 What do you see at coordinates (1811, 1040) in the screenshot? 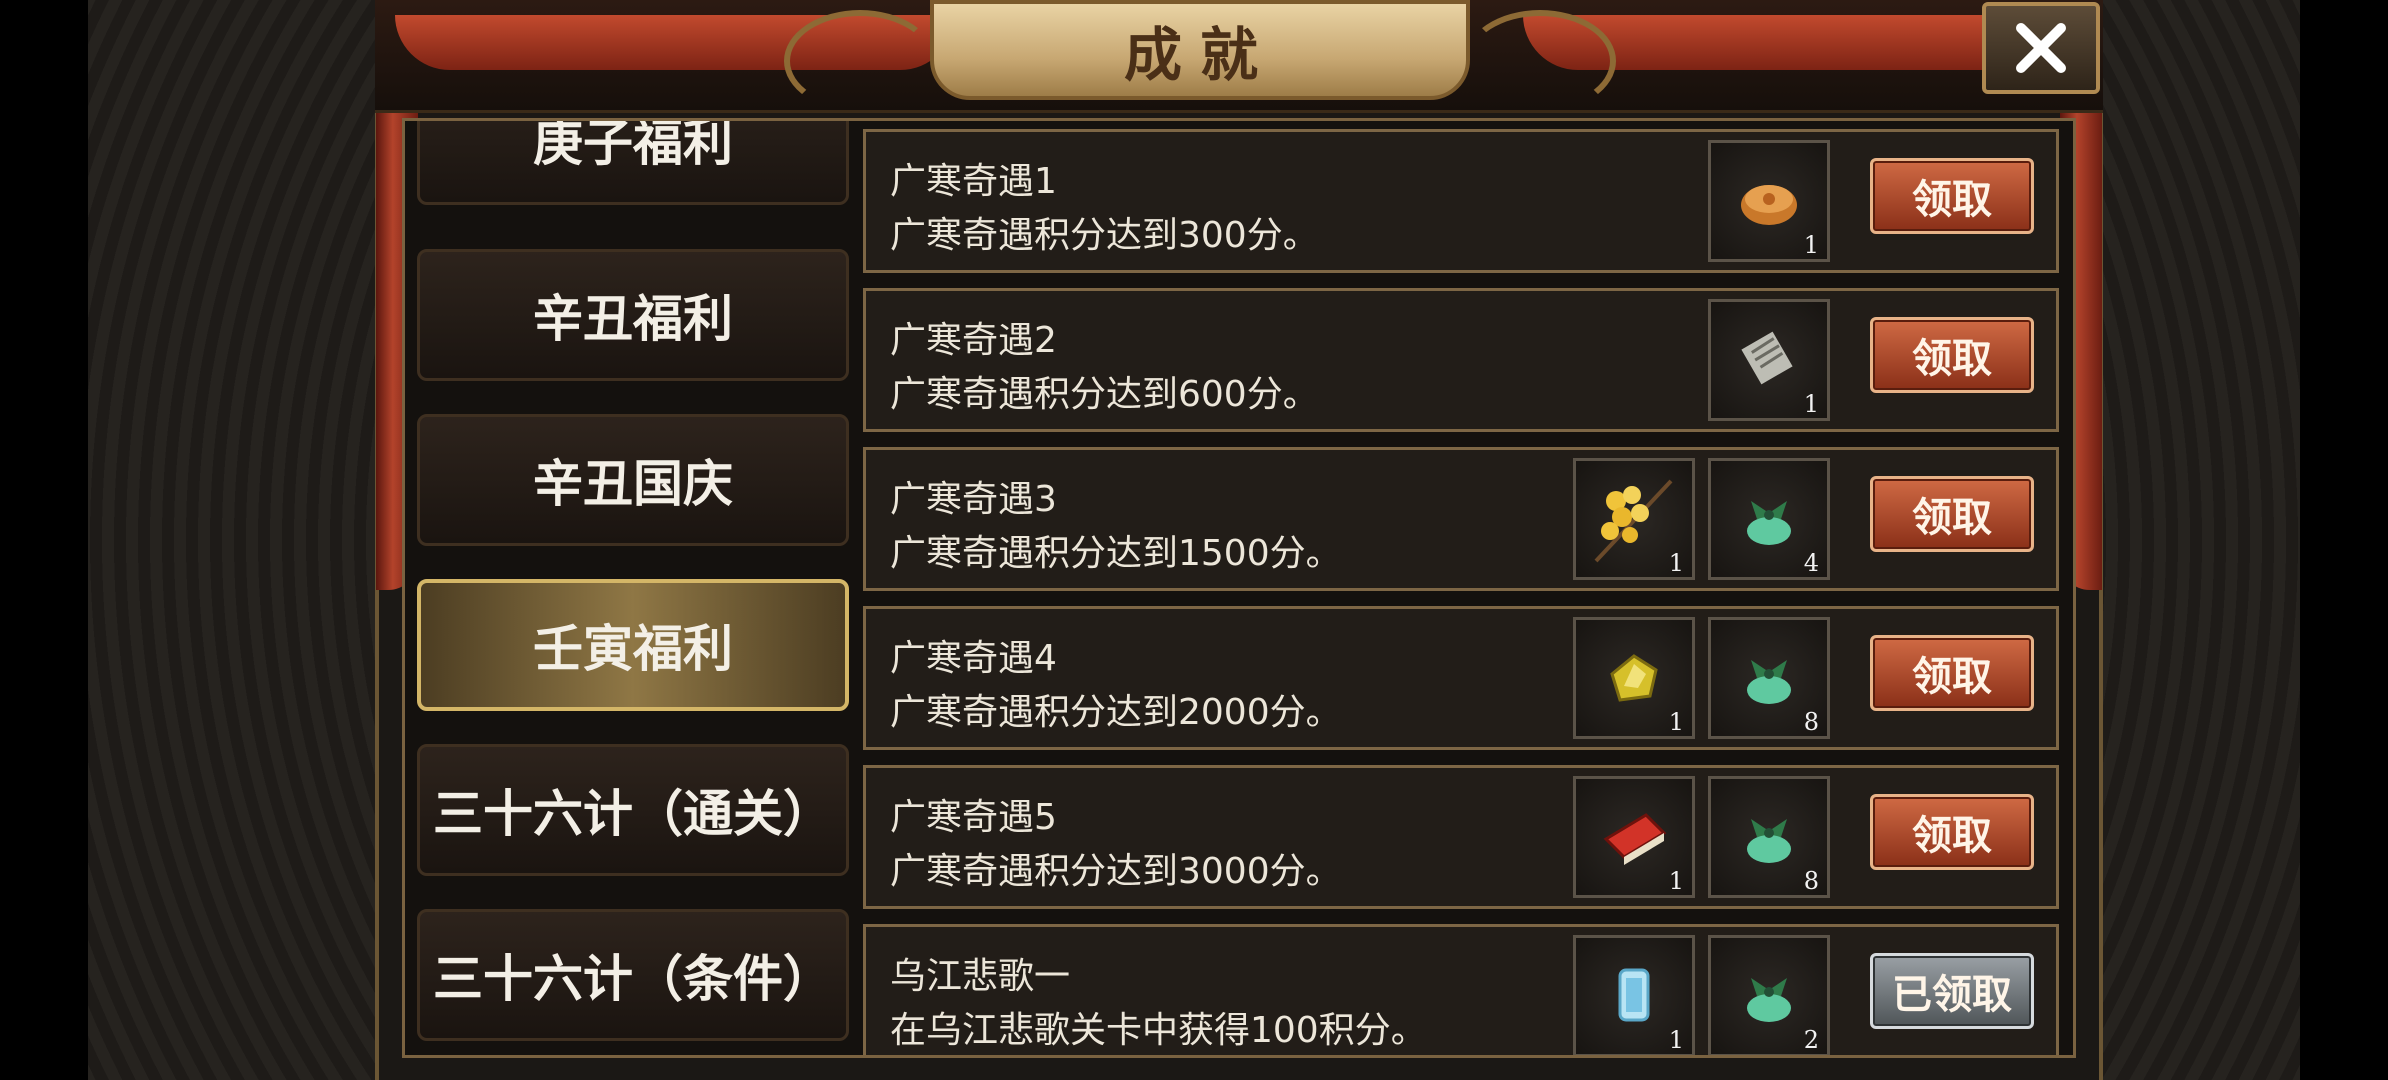
I see `reward-quantity: 2` at bounding box center [1811, 1040].